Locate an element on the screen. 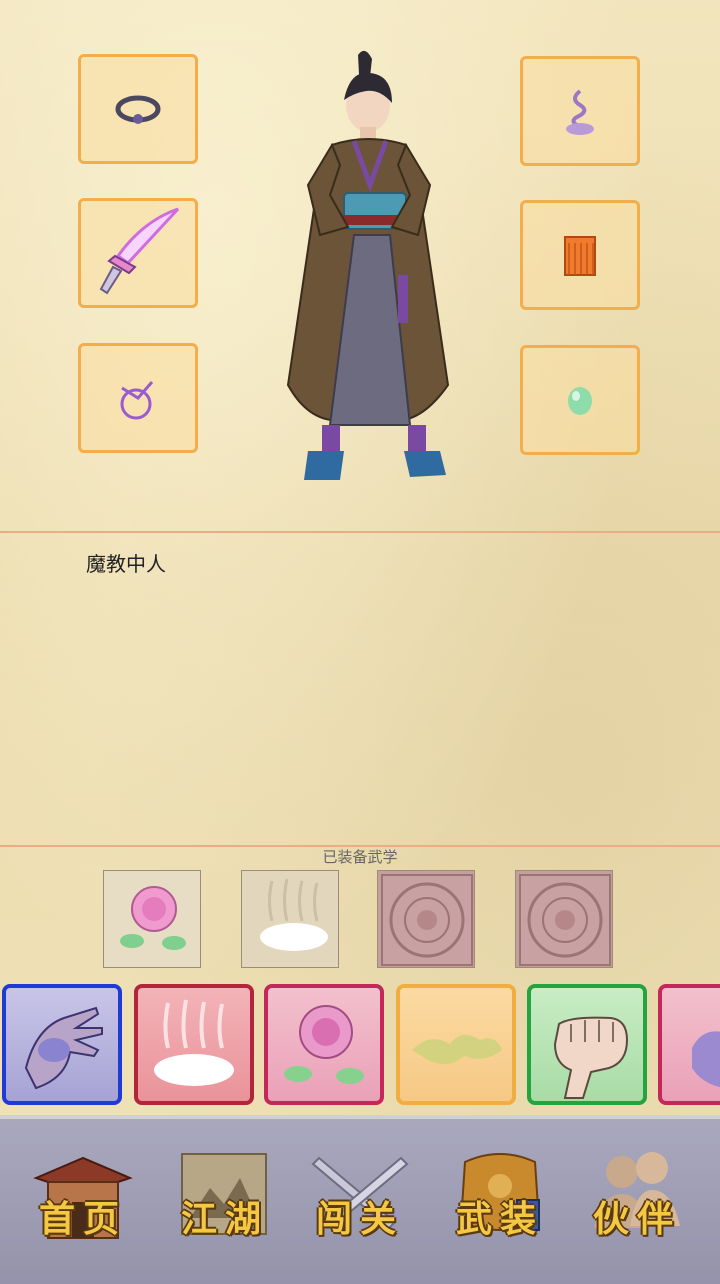 The height and width of the screenshot is (1284, 720). nav-partner-label: 伙伴 is located at coordinates (636, 1219).